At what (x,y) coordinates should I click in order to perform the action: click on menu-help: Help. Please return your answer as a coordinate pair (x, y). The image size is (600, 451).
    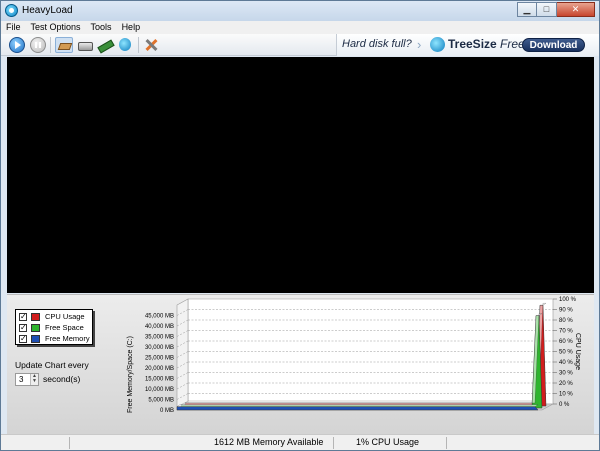
    Looking at the image, I should click on (131, 27).